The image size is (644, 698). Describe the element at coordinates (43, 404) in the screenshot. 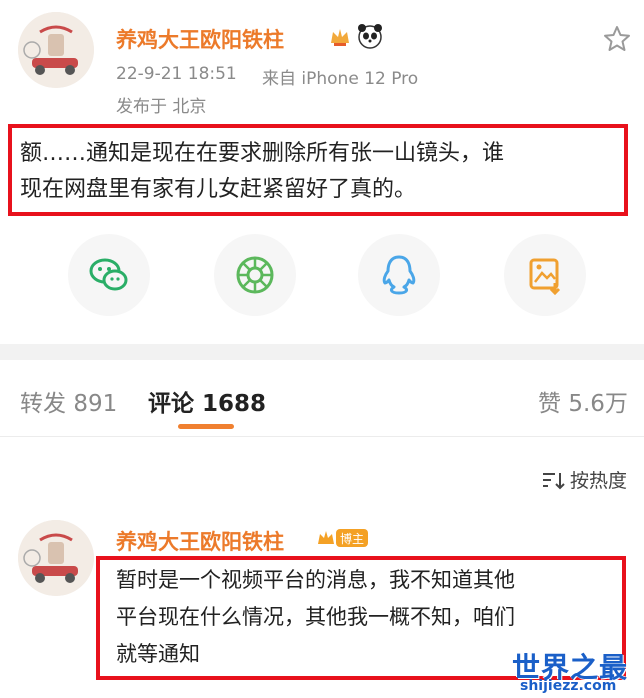

I see `tab-repost-label: 转发` at that location.